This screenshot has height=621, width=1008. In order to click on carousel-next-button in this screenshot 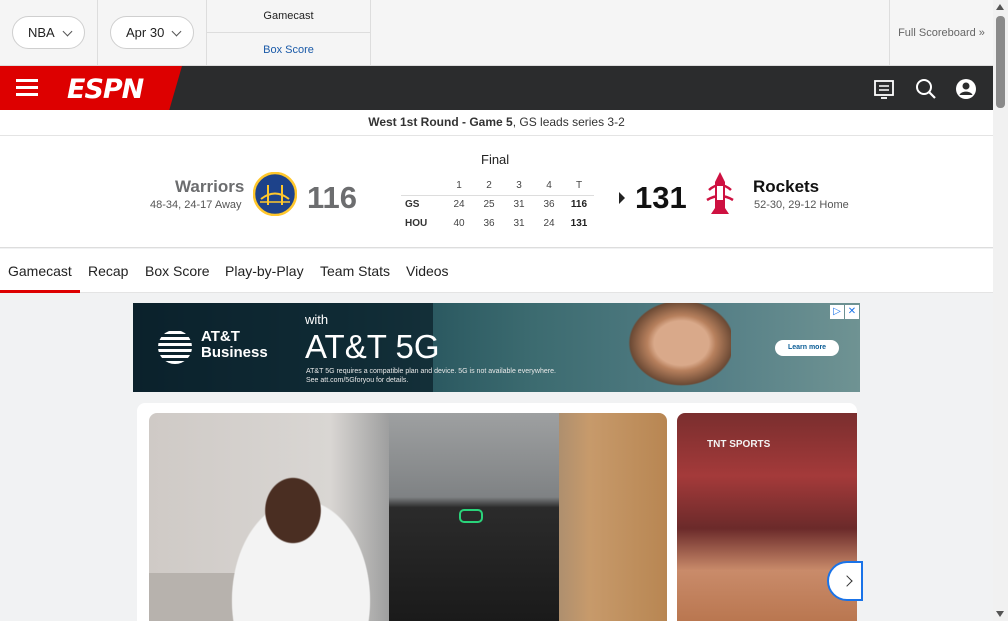, I will do `click(845, 581)`.